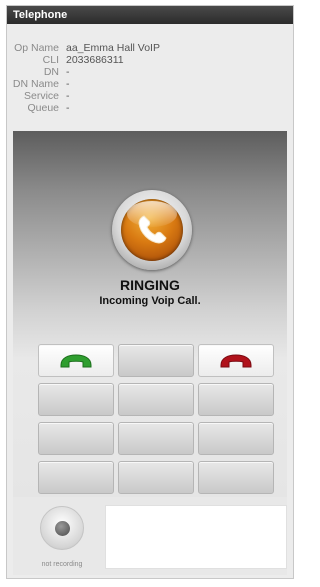  What do you see at coordinates (150, 84) in the screenshot?
I see `info-row-dn-name: DN Name -` at bounding box center [150, 84].